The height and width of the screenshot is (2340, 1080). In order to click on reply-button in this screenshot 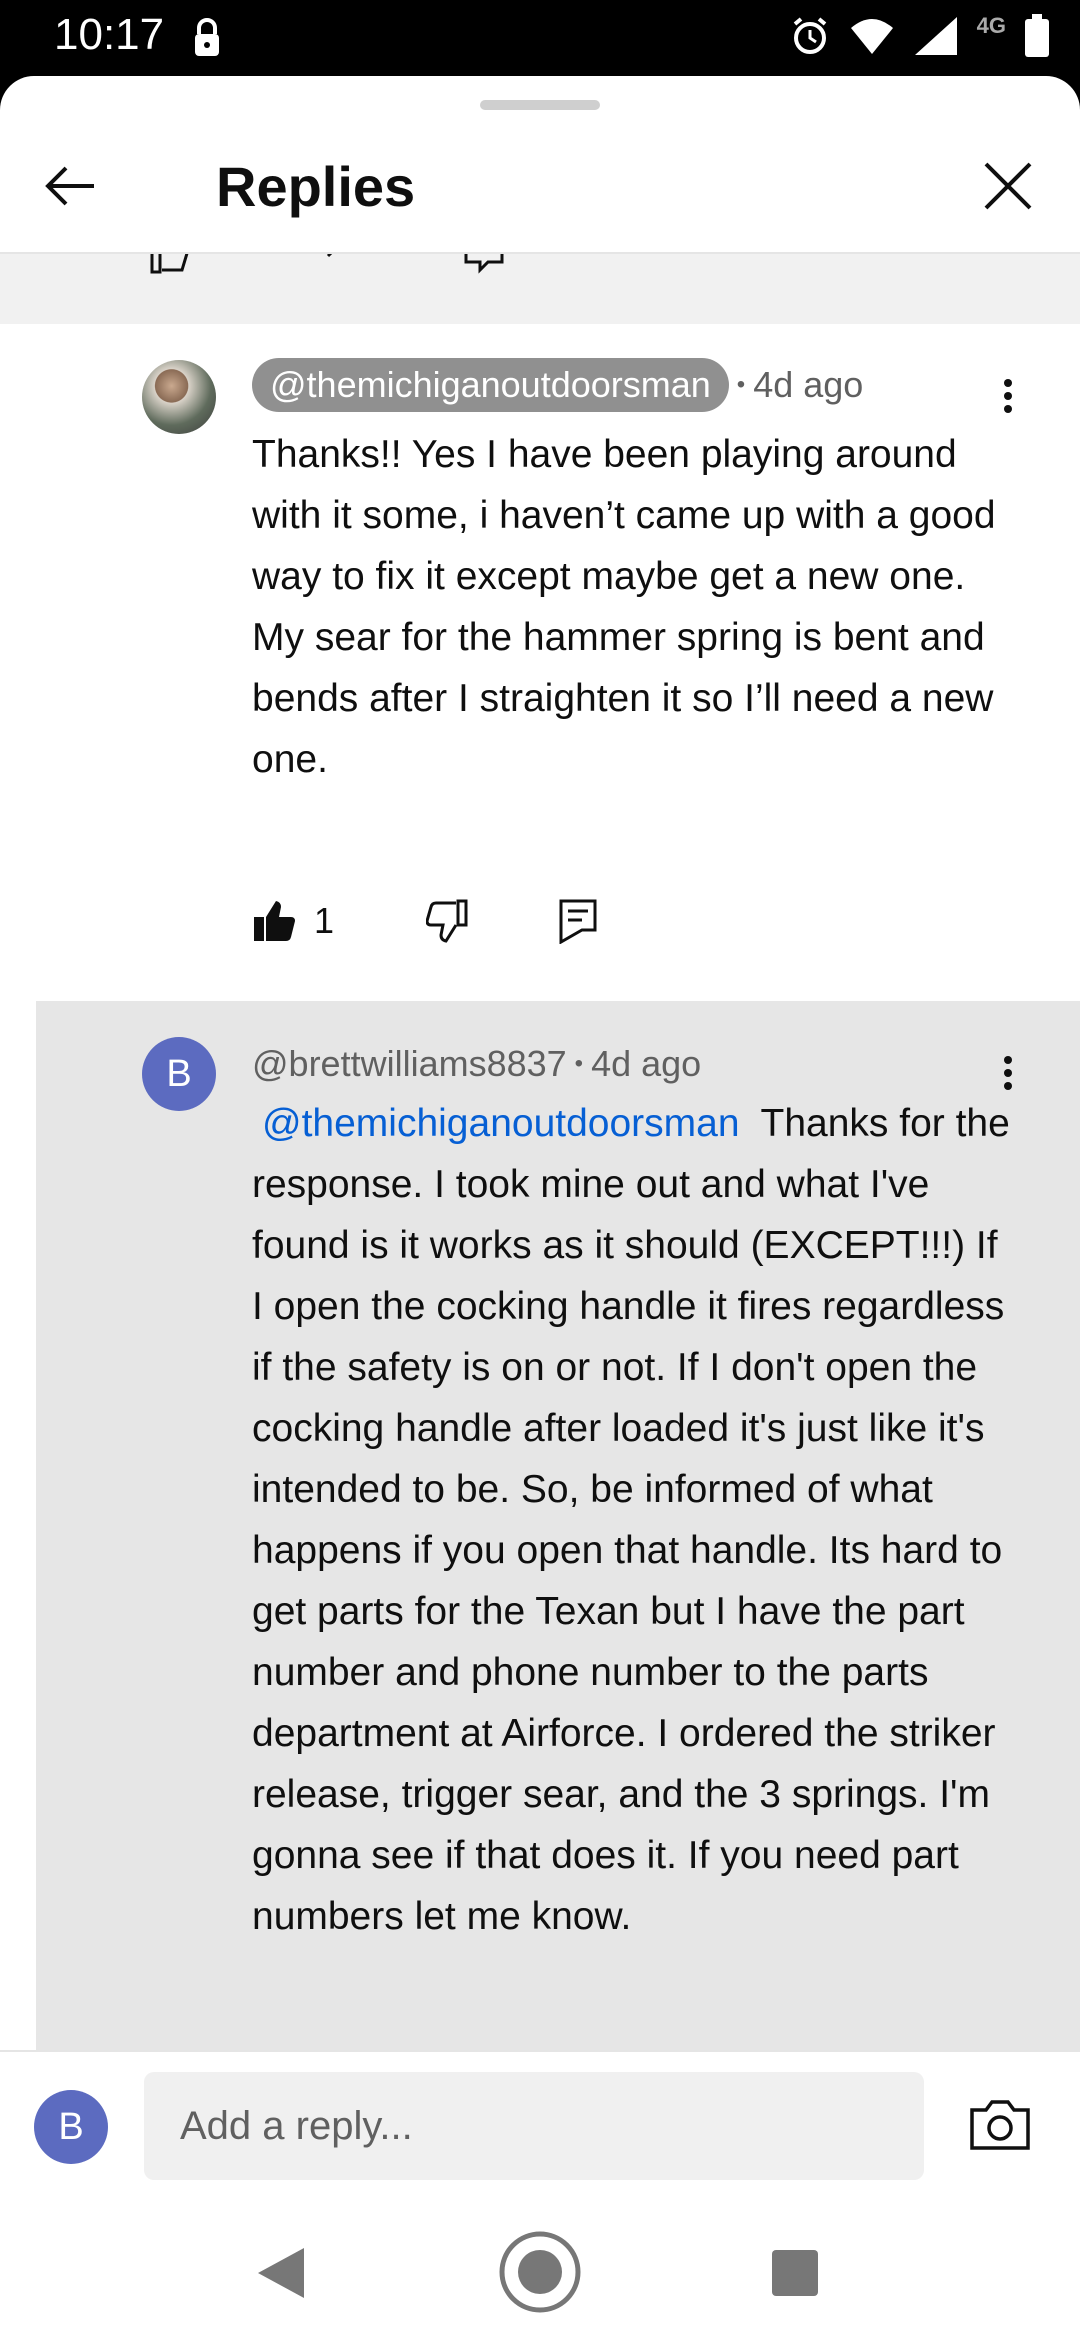, I will do `click(578, 921)`.